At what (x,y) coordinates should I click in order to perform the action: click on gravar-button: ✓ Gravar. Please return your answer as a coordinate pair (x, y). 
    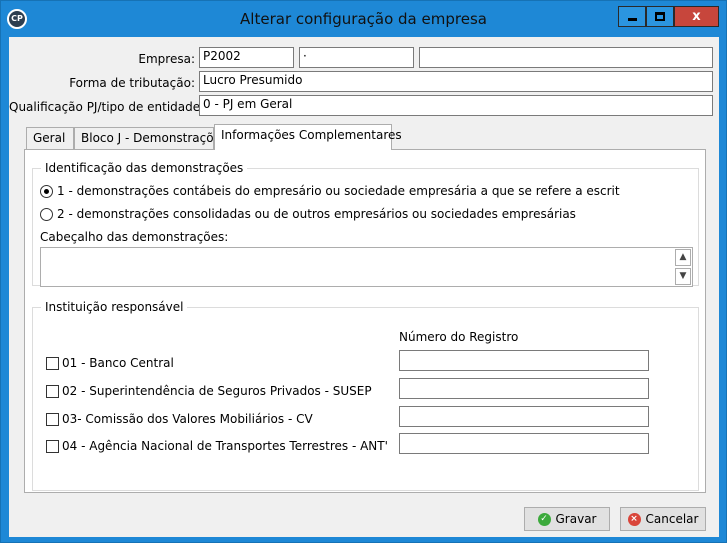
    Looking at the image, I should click on (567, 519).